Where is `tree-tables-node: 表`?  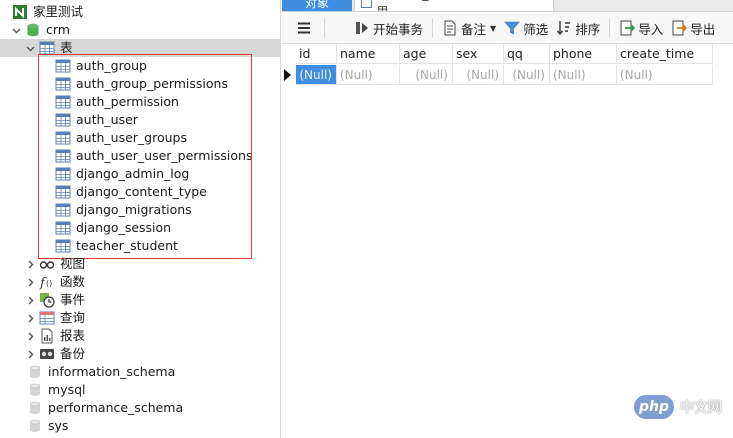 tree-tables-node: 表 is located at coordinates (140, 48).